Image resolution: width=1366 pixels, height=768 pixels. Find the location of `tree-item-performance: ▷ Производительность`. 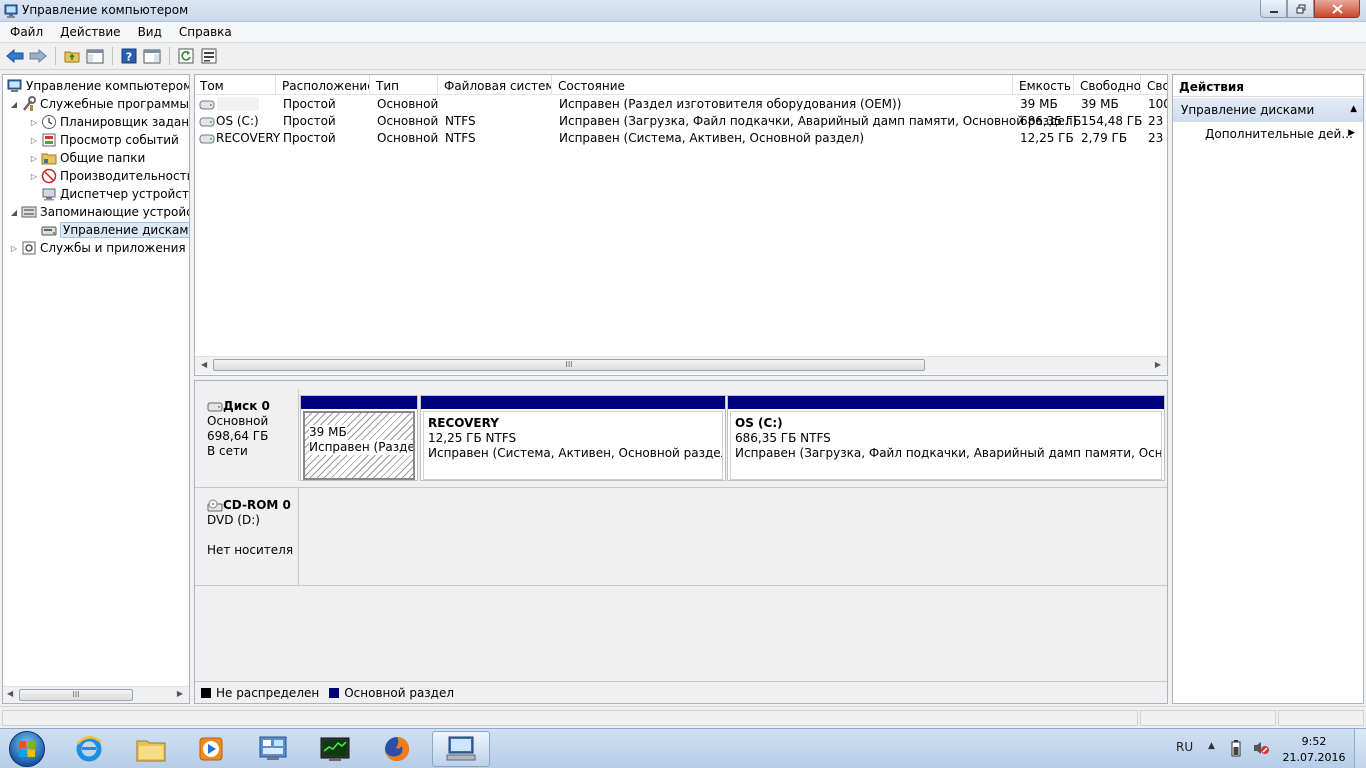

tree-item-performance: ▷ Производительность is located at coordinates (109, 176).